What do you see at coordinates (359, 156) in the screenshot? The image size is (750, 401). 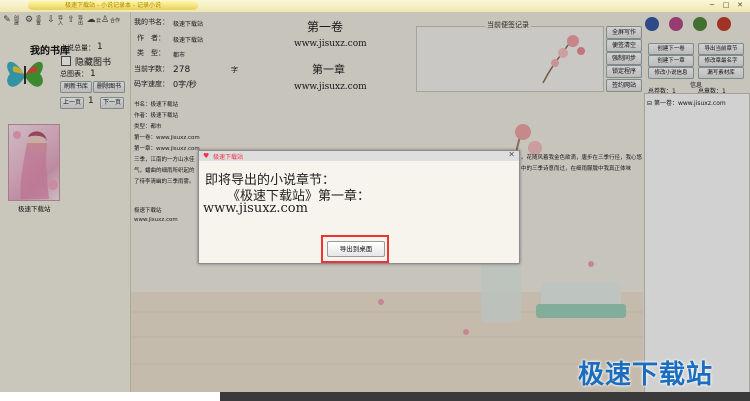 I see `dialog-title-bar` at bounding box center [359, 156].